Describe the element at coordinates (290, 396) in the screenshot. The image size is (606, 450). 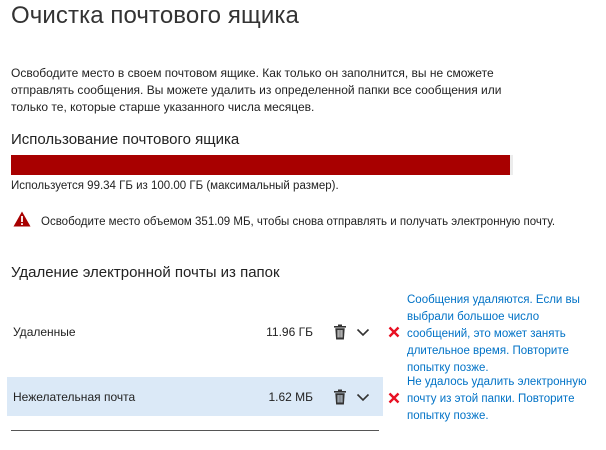
I see `folder-size: 1.62 МБ` at that location.